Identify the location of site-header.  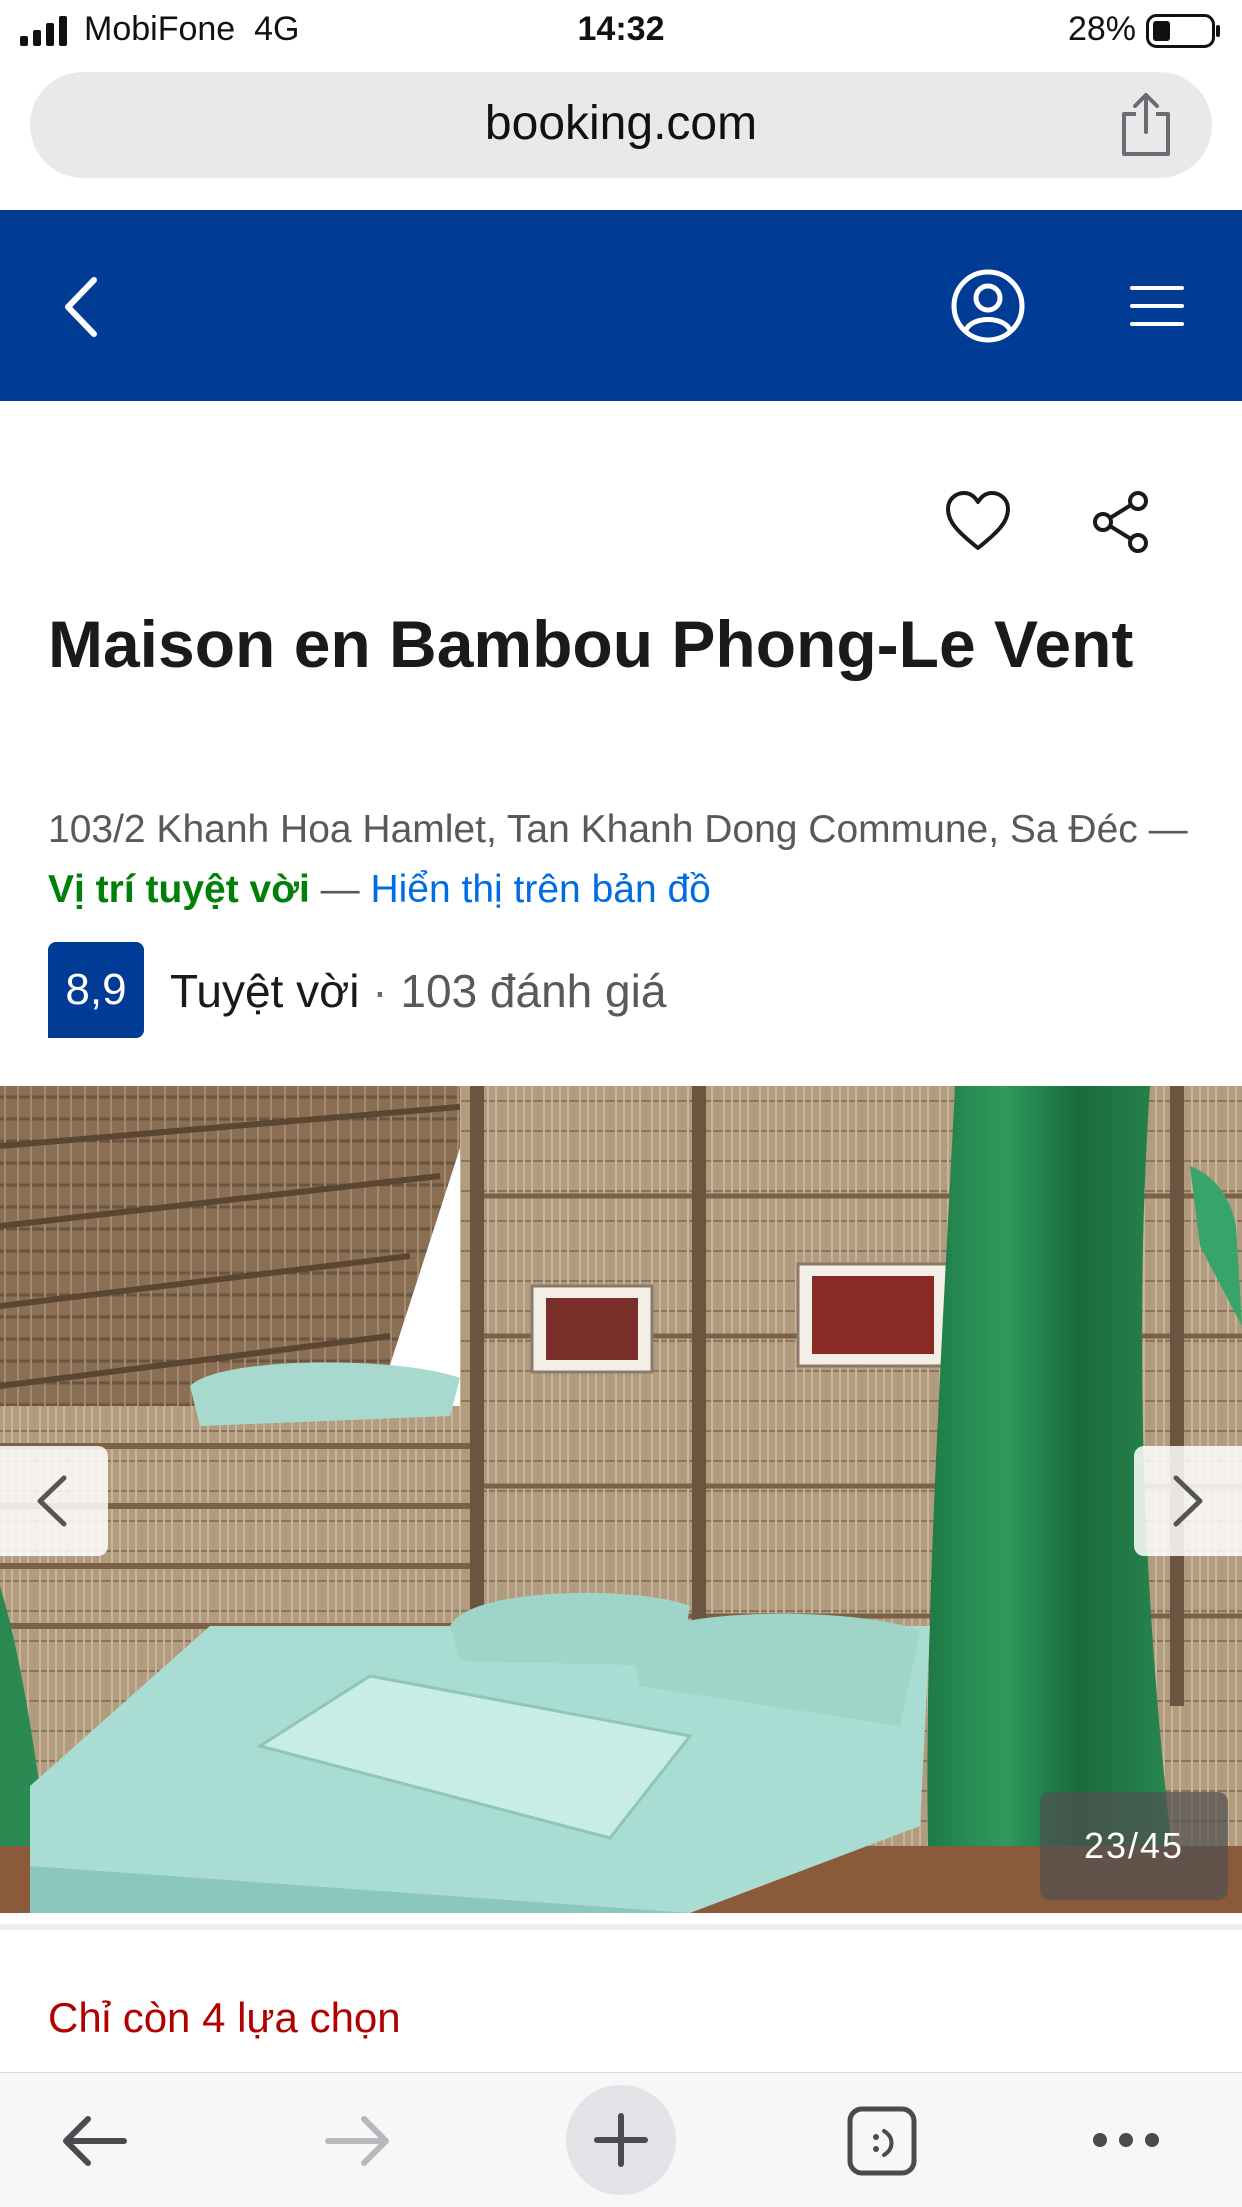
(621, 305).